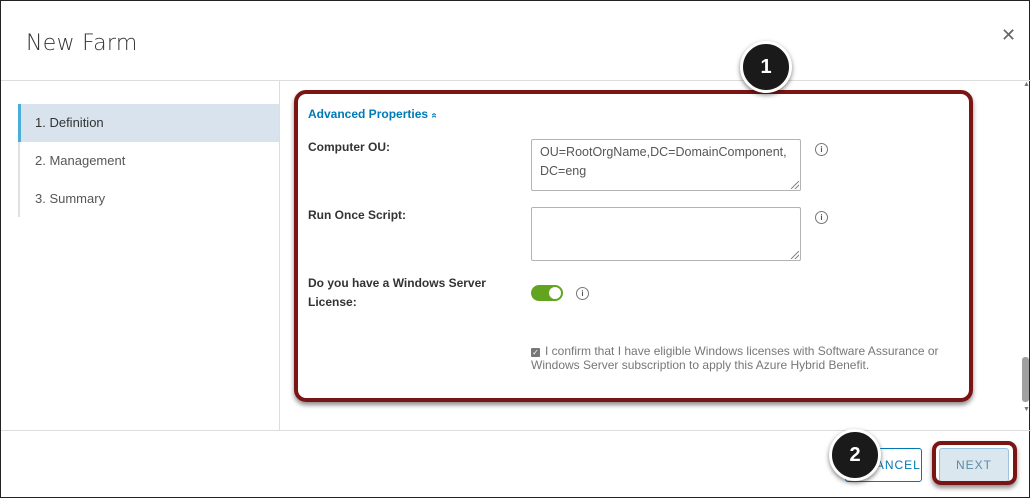 The width and height of the screenshot is (1032, 500). I want to click on callout-badge-1: 1, so click(766, 67).